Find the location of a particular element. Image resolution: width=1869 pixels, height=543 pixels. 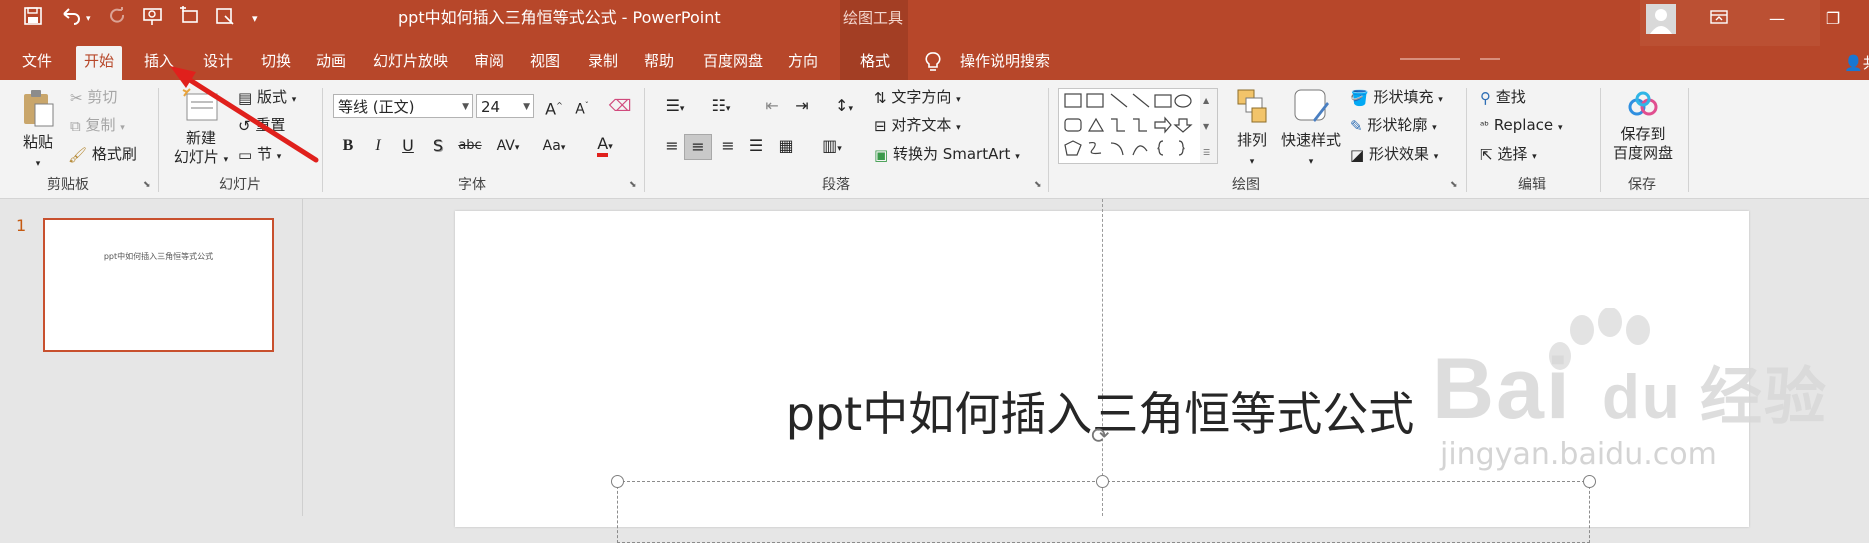

replace-icon: ᵃᵇ is located at coordinates (1485, 125).